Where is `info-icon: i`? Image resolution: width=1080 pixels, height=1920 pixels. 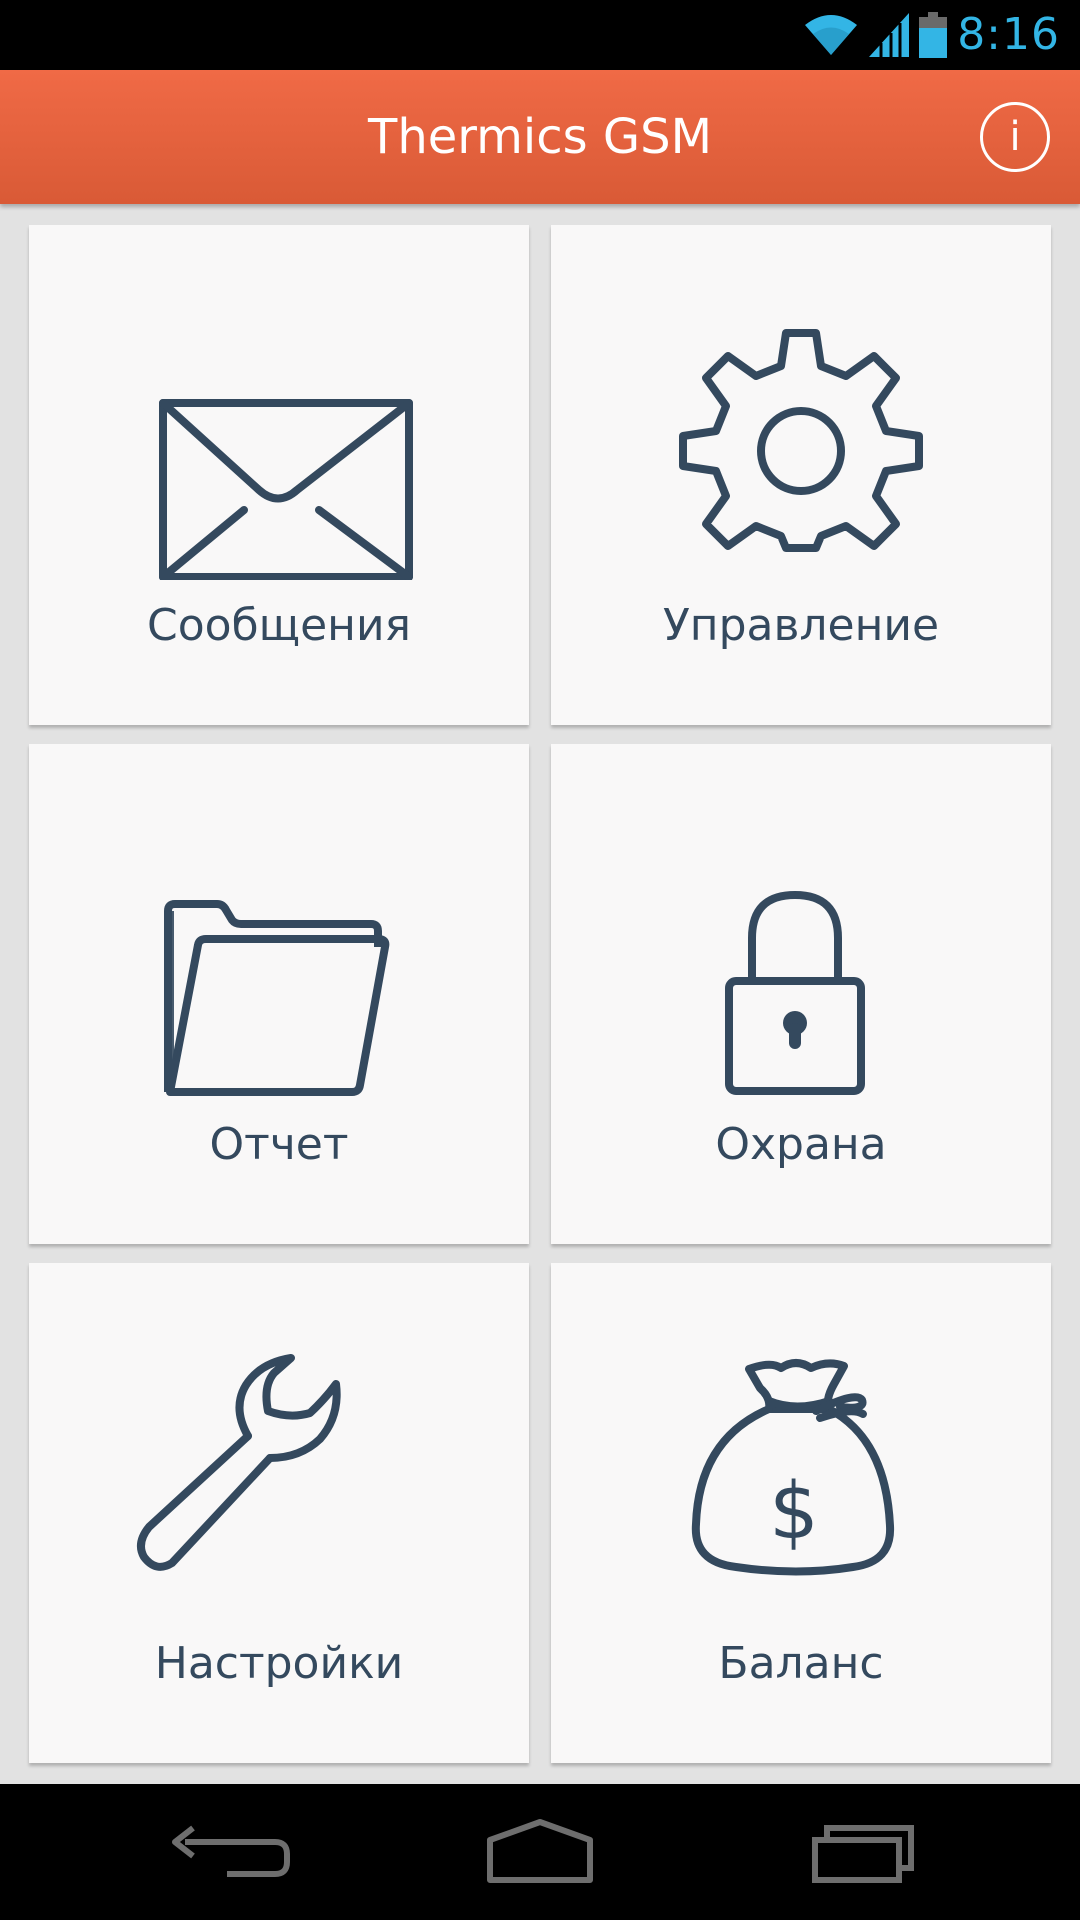
info-icon: i is located at coordinates (1015, 137).